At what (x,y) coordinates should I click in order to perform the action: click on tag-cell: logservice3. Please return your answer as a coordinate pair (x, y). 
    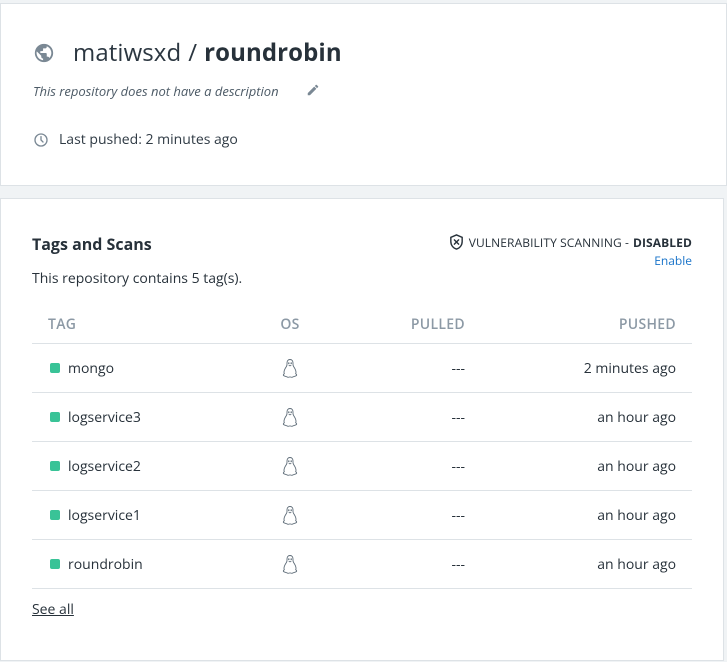
    Looking at the image, I should click on (141, 417).